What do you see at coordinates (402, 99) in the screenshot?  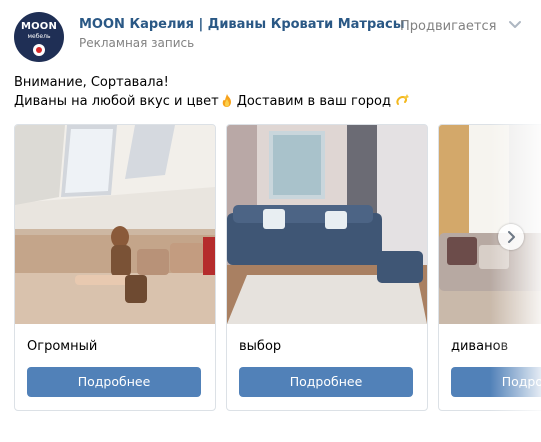 I see `dizzy-emoji-icon` at bounding box center [402, 99].